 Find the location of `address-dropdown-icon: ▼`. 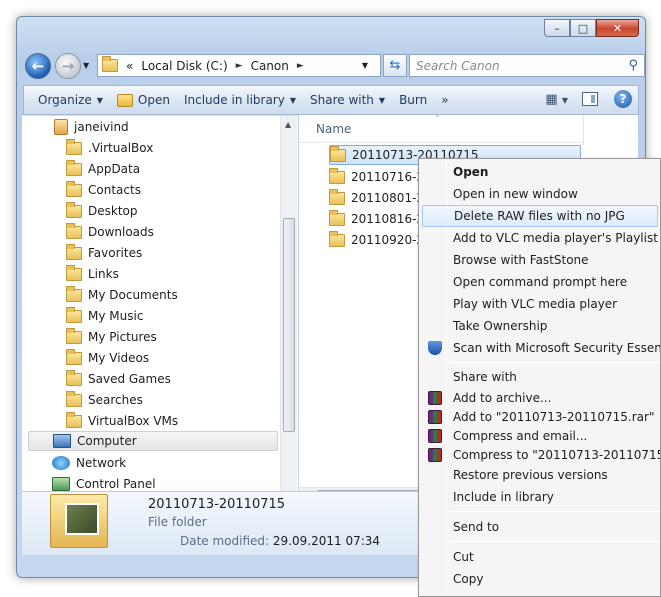

address-dropdown-icon: ▼ is located at coordinates (365, 65).